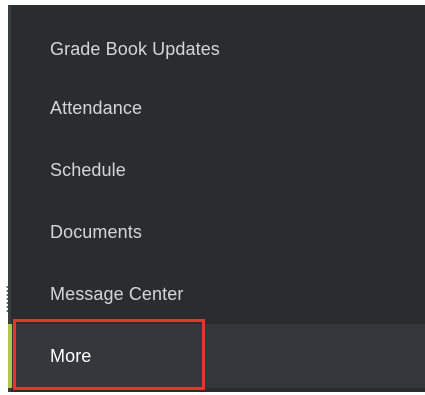  I want to click on menu-item-label: Message Center, so click(117, 293).